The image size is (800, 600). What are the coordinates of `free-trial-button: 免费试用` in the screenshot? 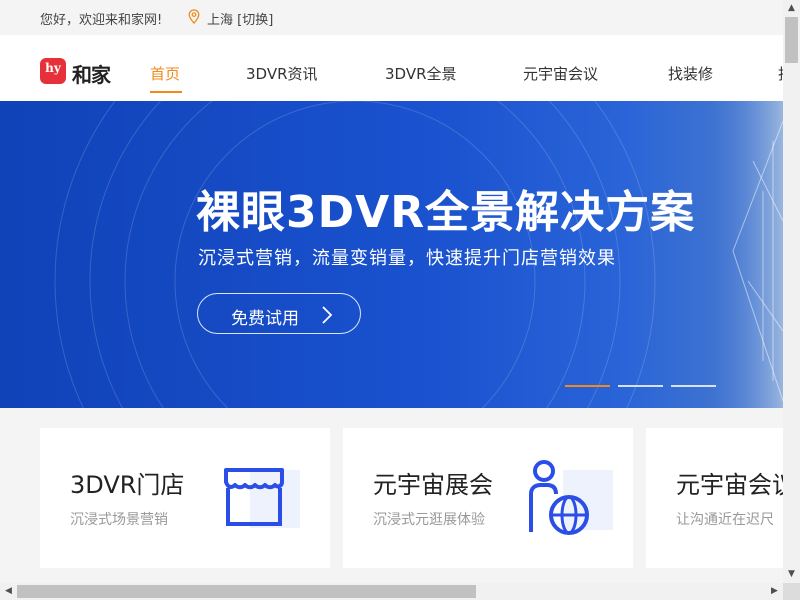 It's located at (279, 313).